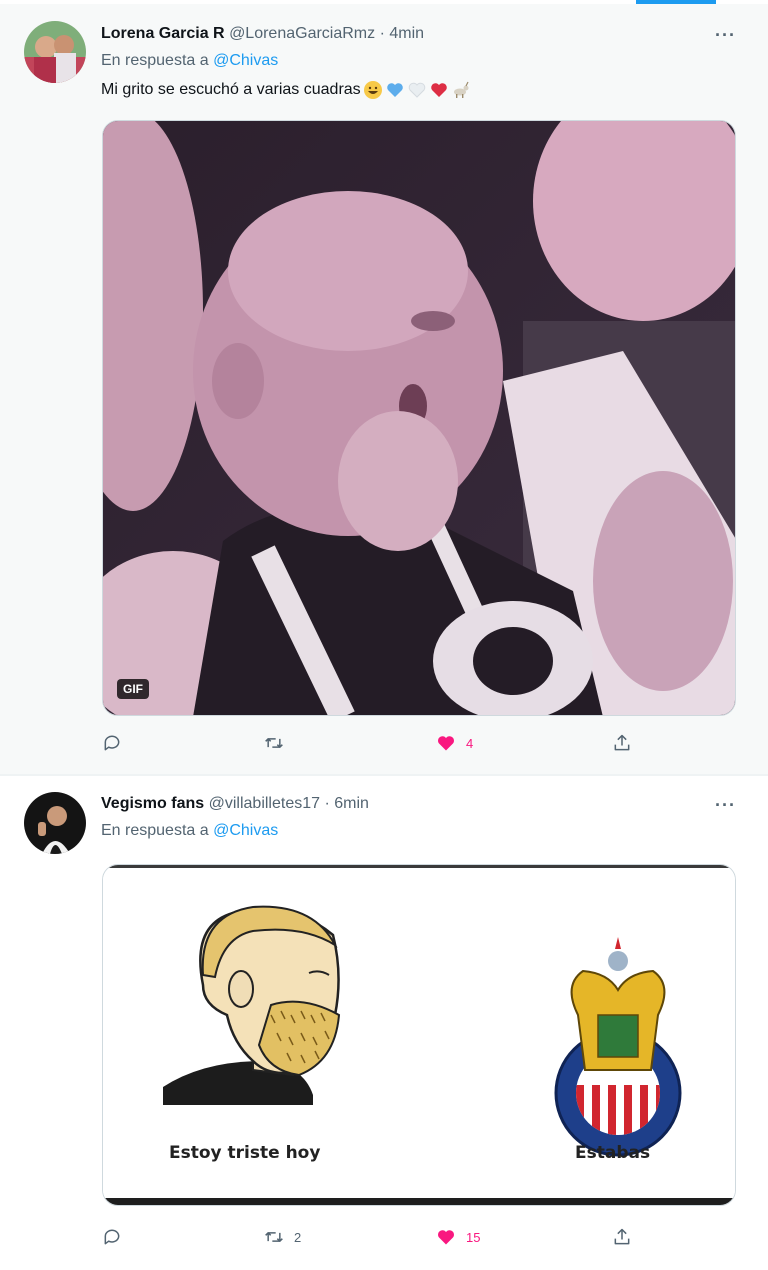 This screenshot has width=768, height=1270. I want to click on timestamp: 4min, so click(406, 33).